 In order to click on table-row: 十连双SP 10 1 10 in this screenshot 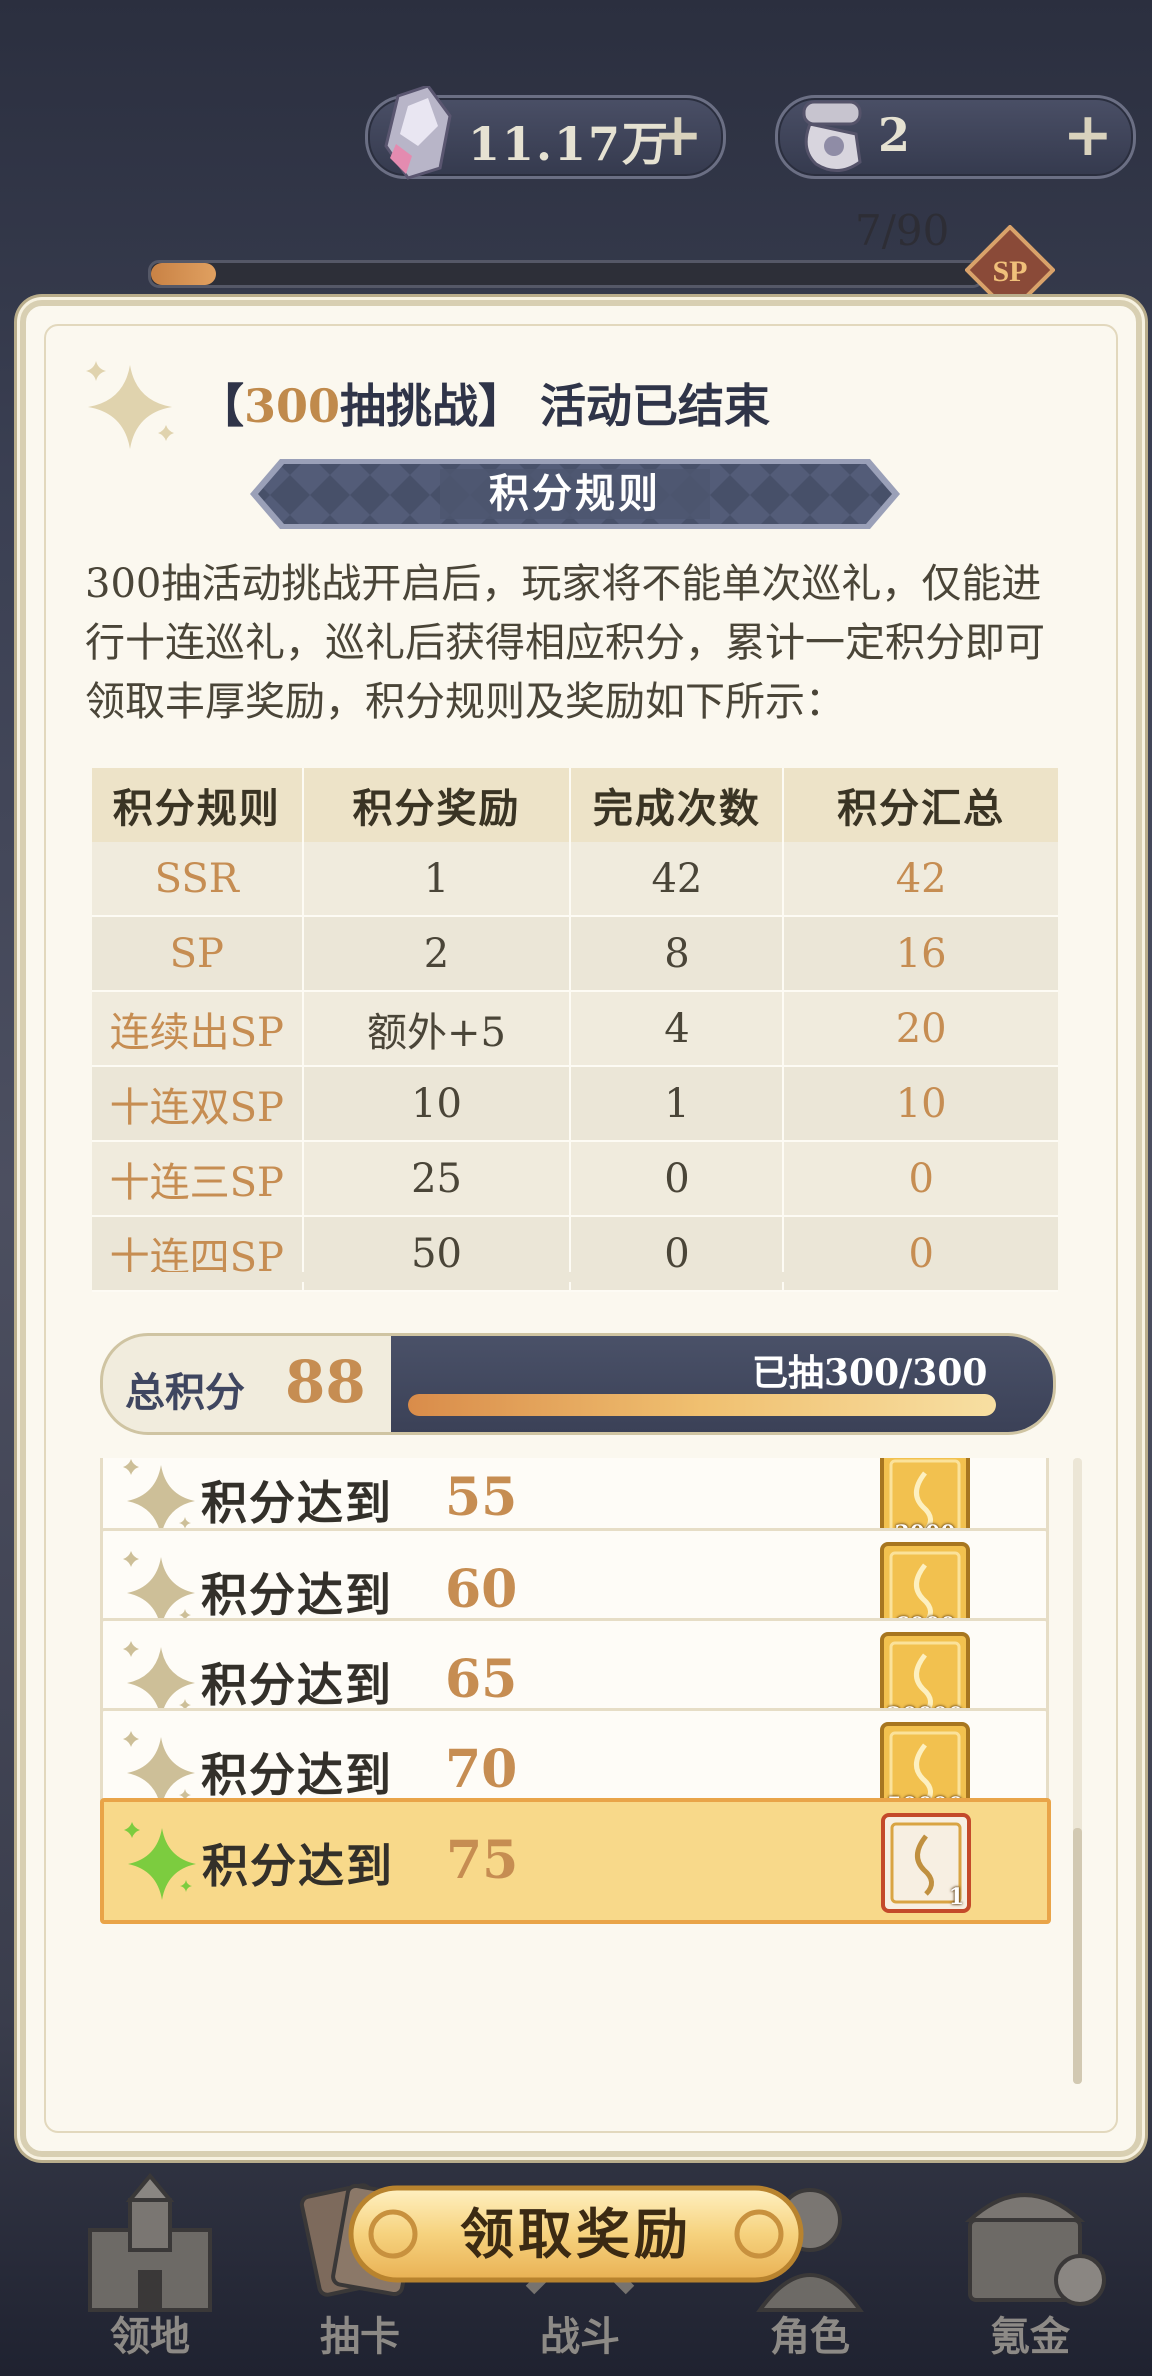, I will do `click(575, 1104)`.